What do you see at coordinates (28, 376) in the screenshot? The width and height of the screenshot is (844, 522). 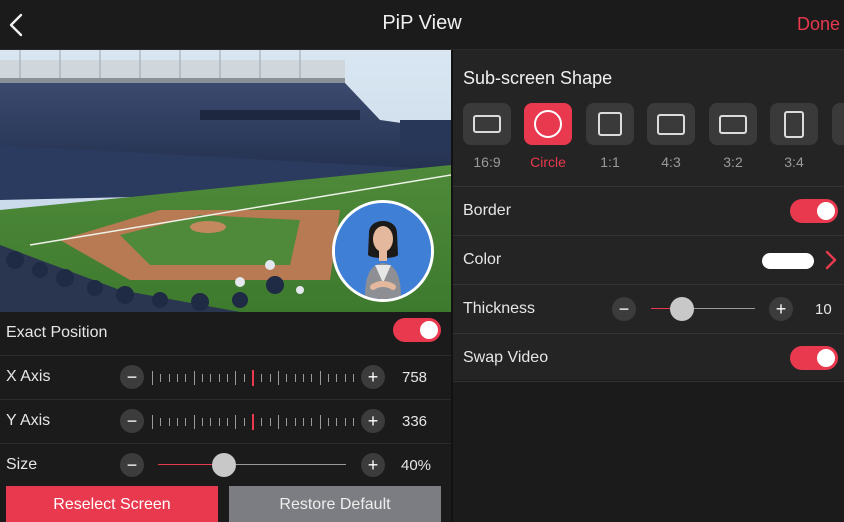 I see `x-axis-label: X Axis` at bounding box center [28, 376].